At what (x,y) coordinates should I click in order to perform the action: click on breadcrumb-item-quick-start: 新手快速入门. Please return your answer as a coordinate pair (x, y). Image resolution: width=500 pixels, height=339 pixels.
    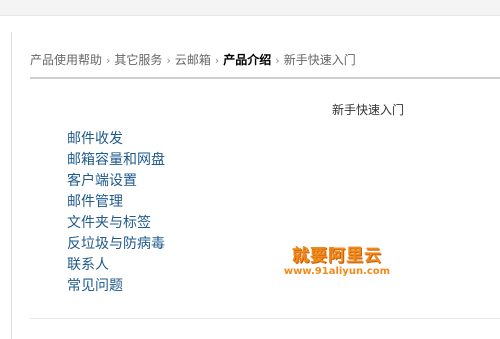
    Looking at the image, I should click on (319, 60).